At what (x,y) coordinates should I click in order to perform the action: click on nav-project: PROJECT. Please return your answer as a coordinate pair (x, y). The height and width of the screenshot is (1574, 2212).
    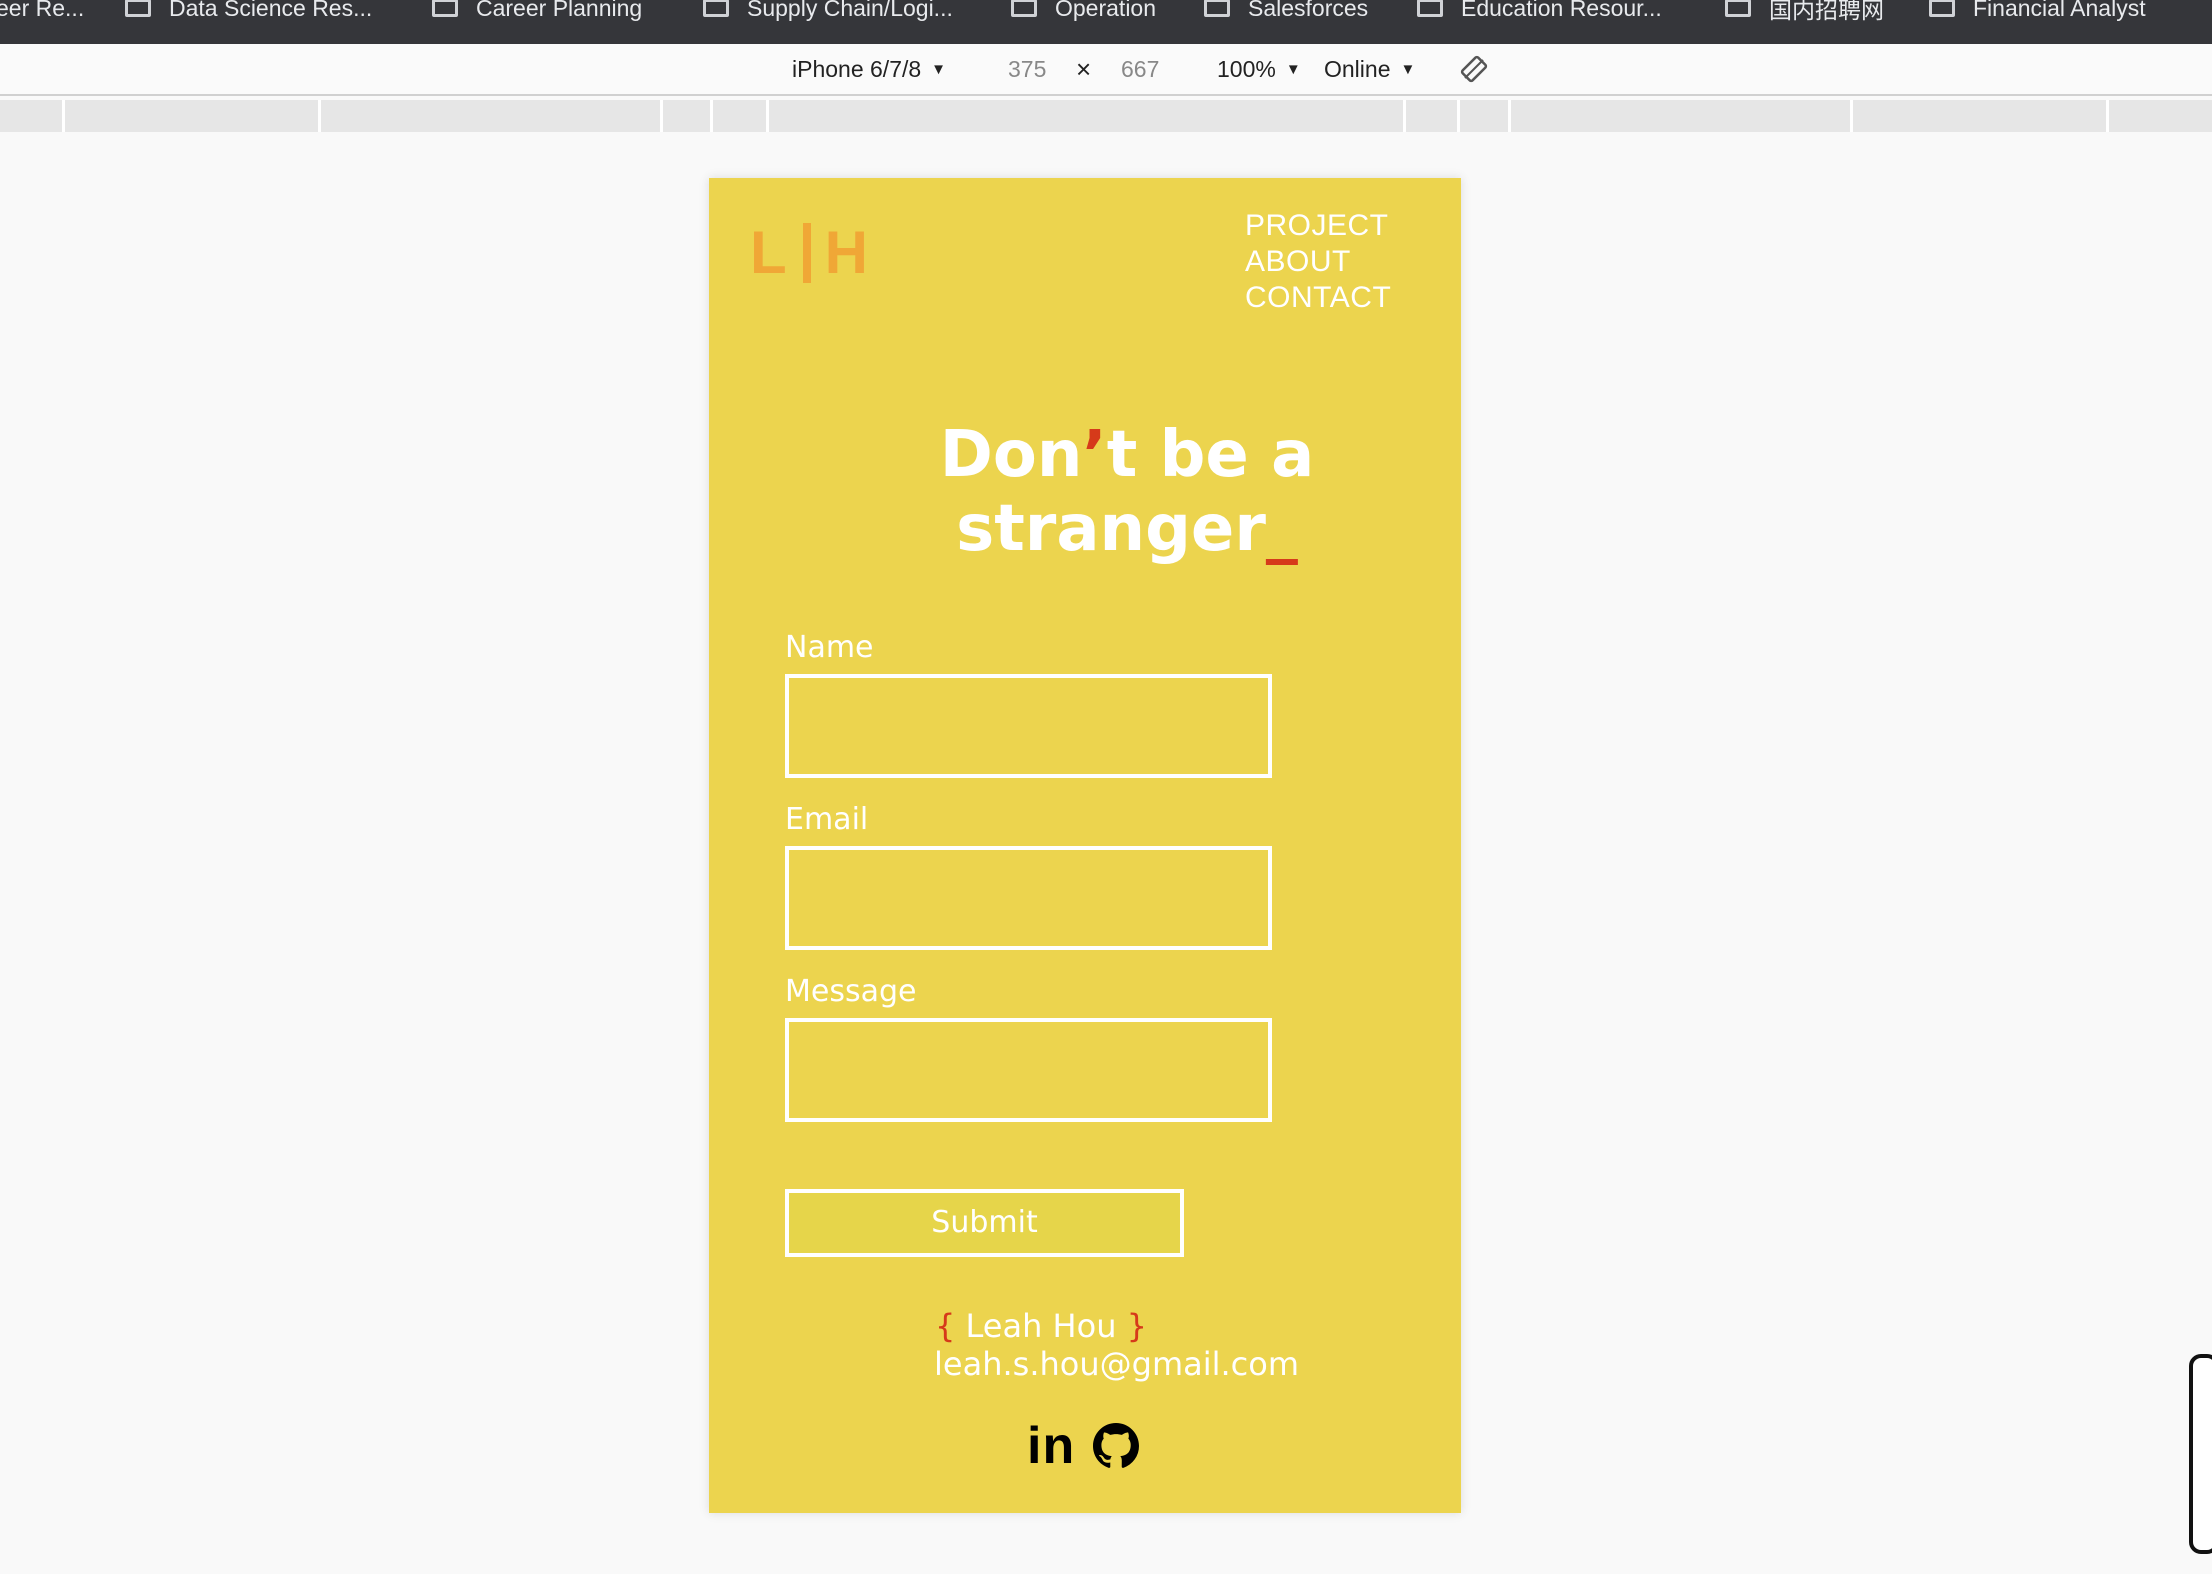
    Looking at the image, I should click on (1318, 226).